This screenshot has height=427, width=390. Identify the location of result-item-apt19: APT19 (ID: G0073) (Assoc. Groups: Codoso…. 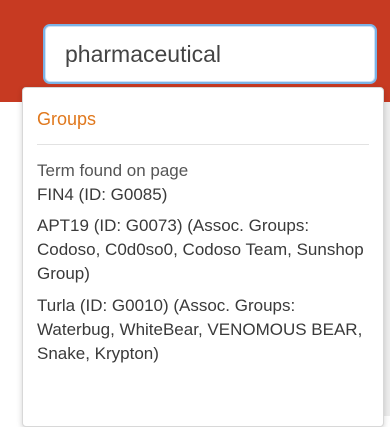
(203, 250).